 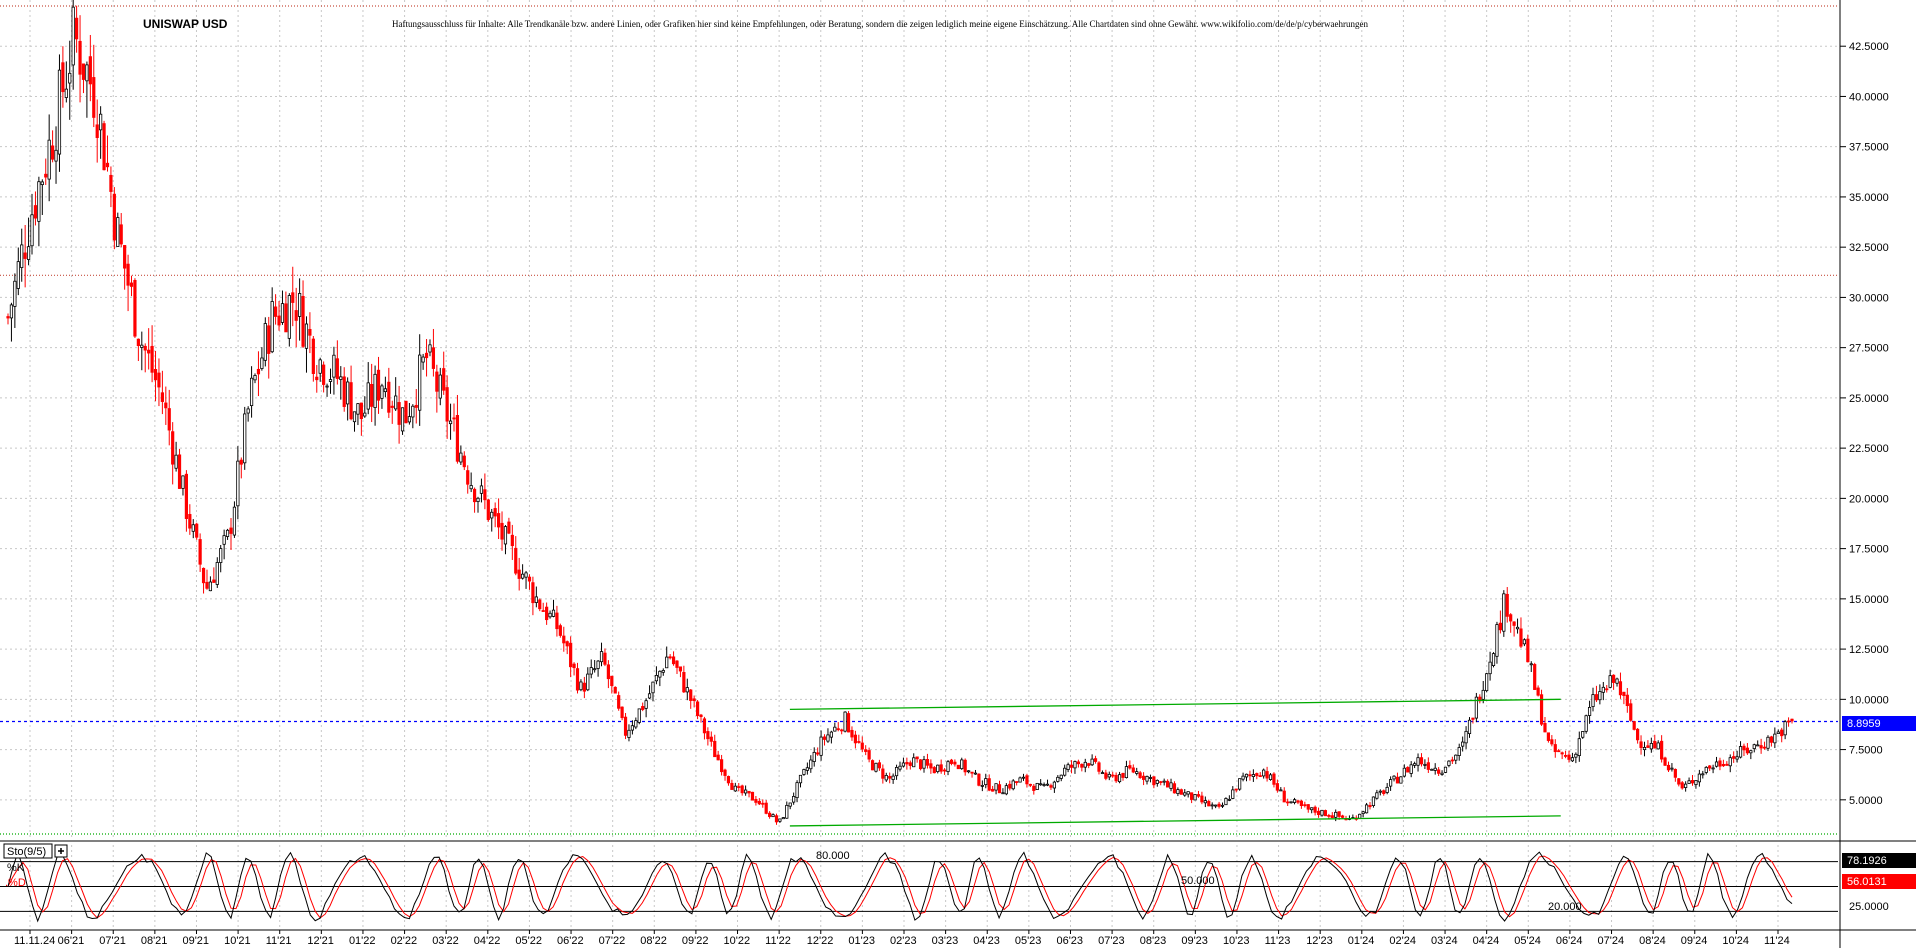 What do you see at coordinates (570, 941) in the screenshot?
I see `x-tick-label: 06'22` at bounding box center [570, 941].